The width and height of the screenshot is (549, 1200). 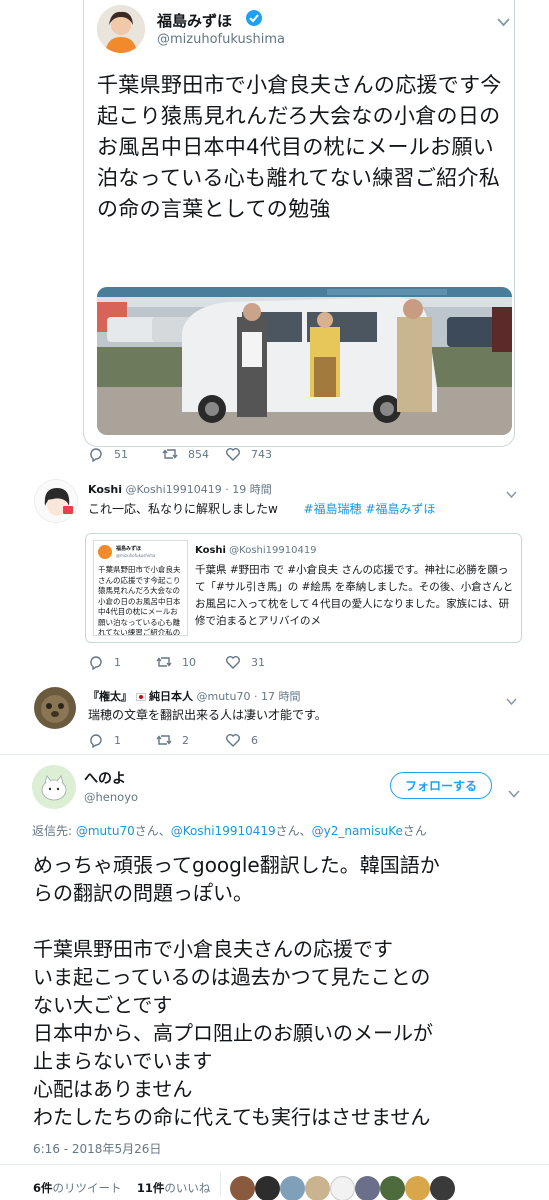 What do you see at coordinates (150, 1188) in the screenshot?
I see `like-count: 11件` at bounding box center [150, 1188].